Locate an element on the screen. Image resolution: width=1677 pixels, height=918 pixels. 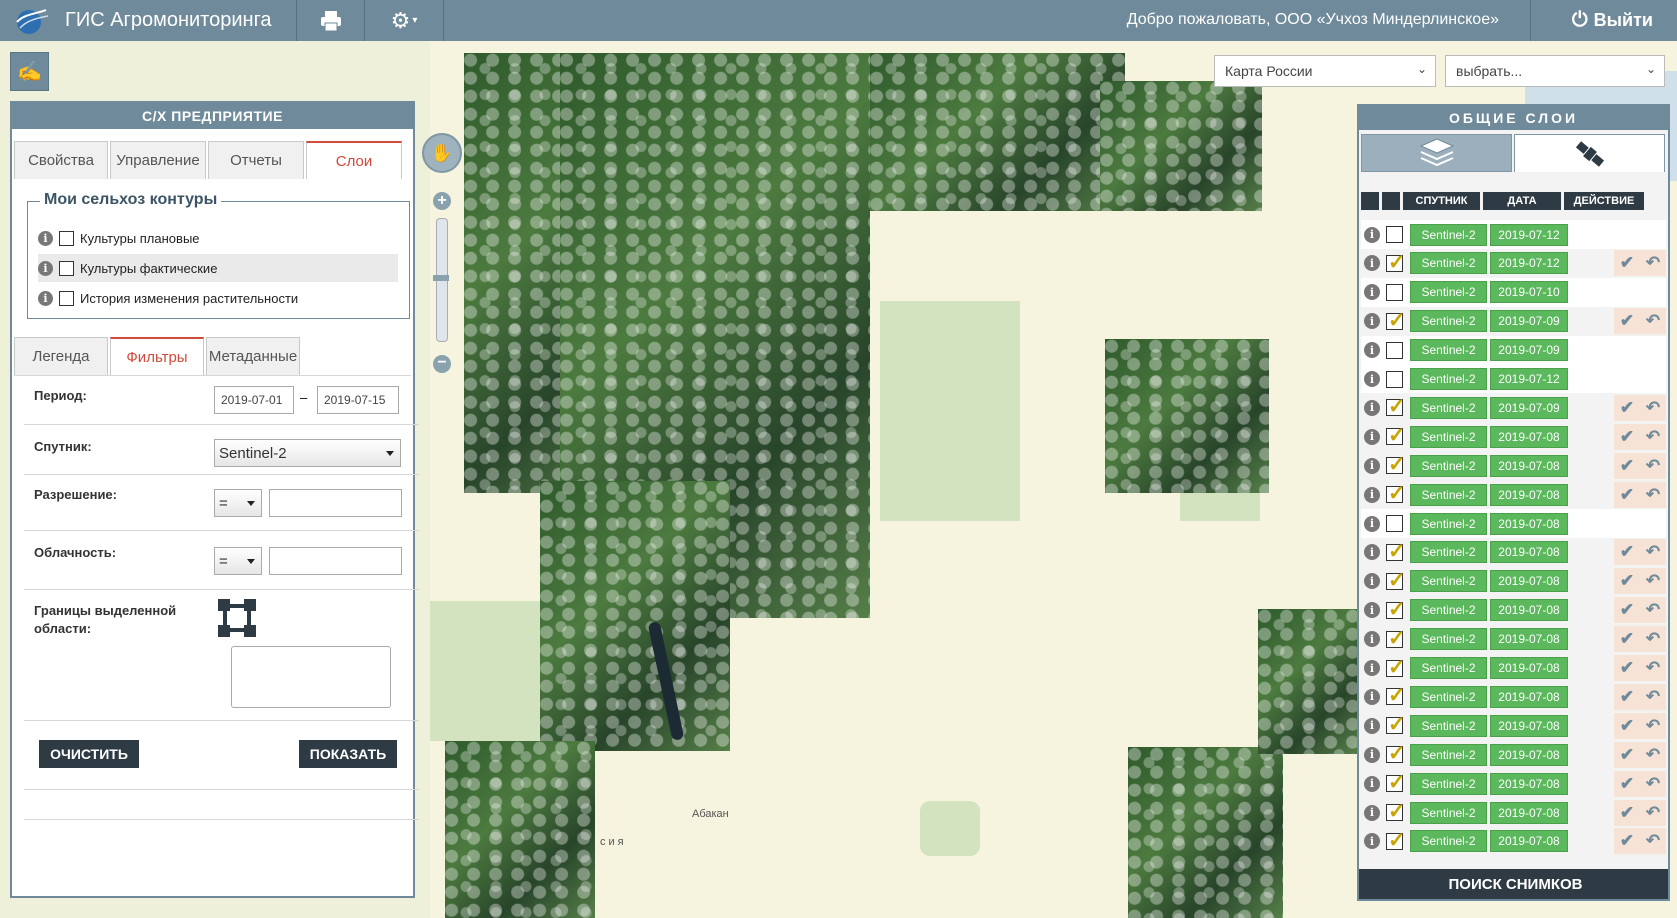
print-button is located at coordinates (330, 20).